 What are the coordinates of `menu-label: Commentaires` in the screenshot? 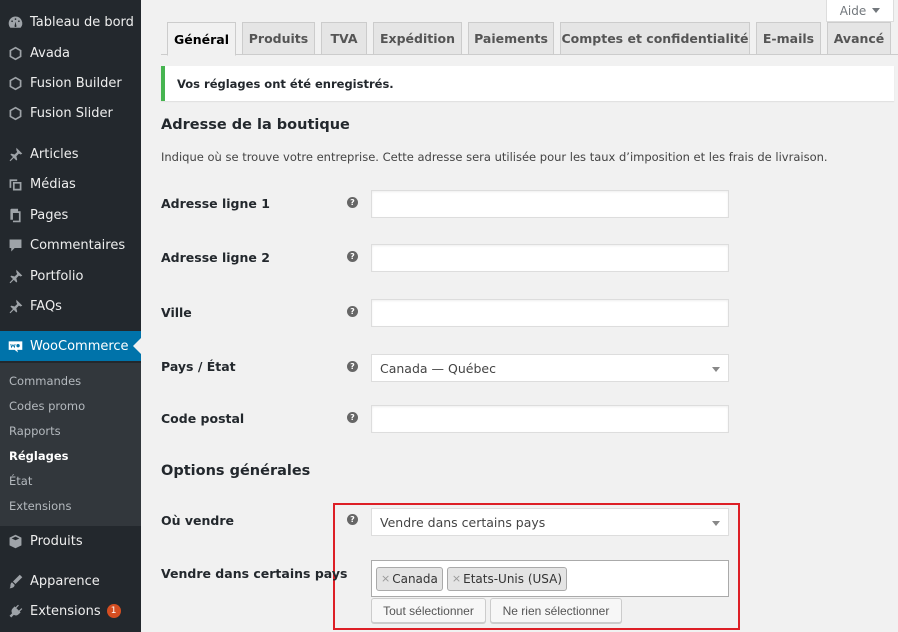 It's located at (78, 245).